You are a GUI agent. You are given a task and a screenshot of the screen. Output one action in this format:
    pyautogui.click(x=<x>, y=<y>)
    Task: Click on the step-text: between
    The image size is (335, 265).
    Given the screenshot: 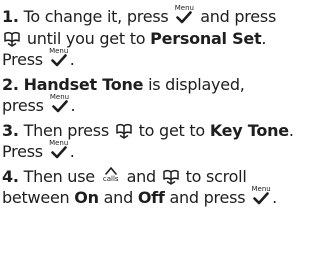 What is the action you would take?
    pyautogui.click(x=36, y=197)
    